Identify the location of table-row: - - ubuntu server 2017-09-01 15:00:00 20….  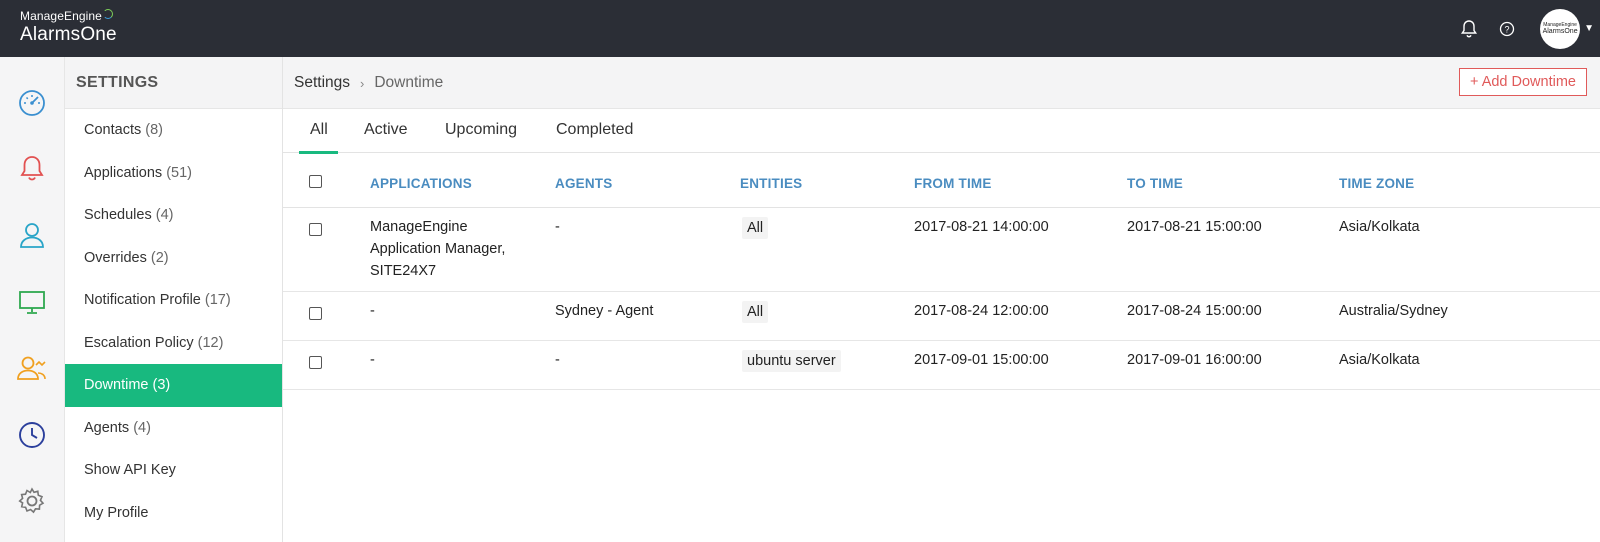
(941, 365).